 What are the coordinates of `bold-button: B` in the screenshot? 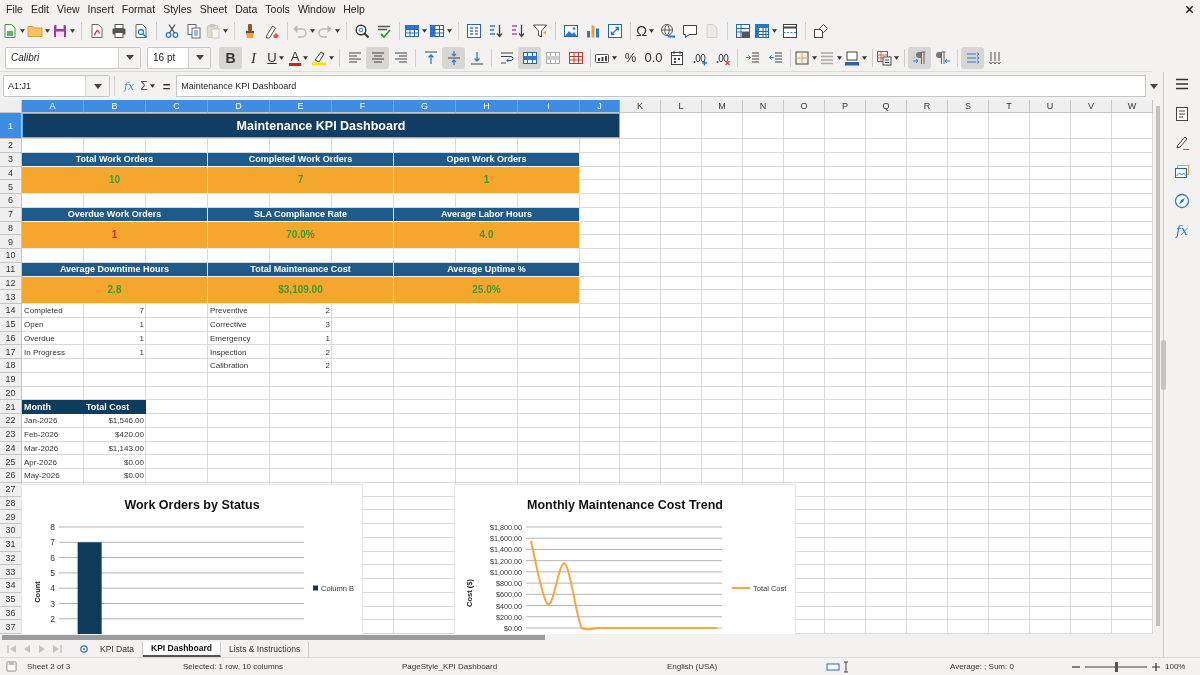 It's located at (230, 57).